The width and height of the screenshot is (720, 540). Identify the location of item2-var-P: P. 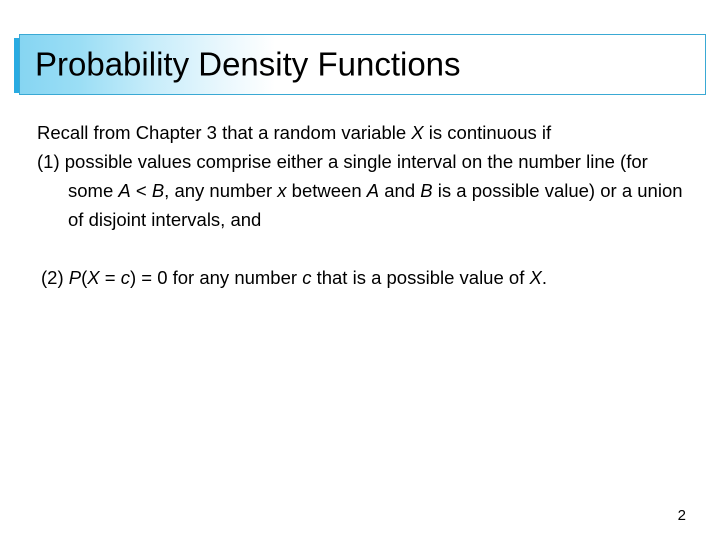
(75, 277).